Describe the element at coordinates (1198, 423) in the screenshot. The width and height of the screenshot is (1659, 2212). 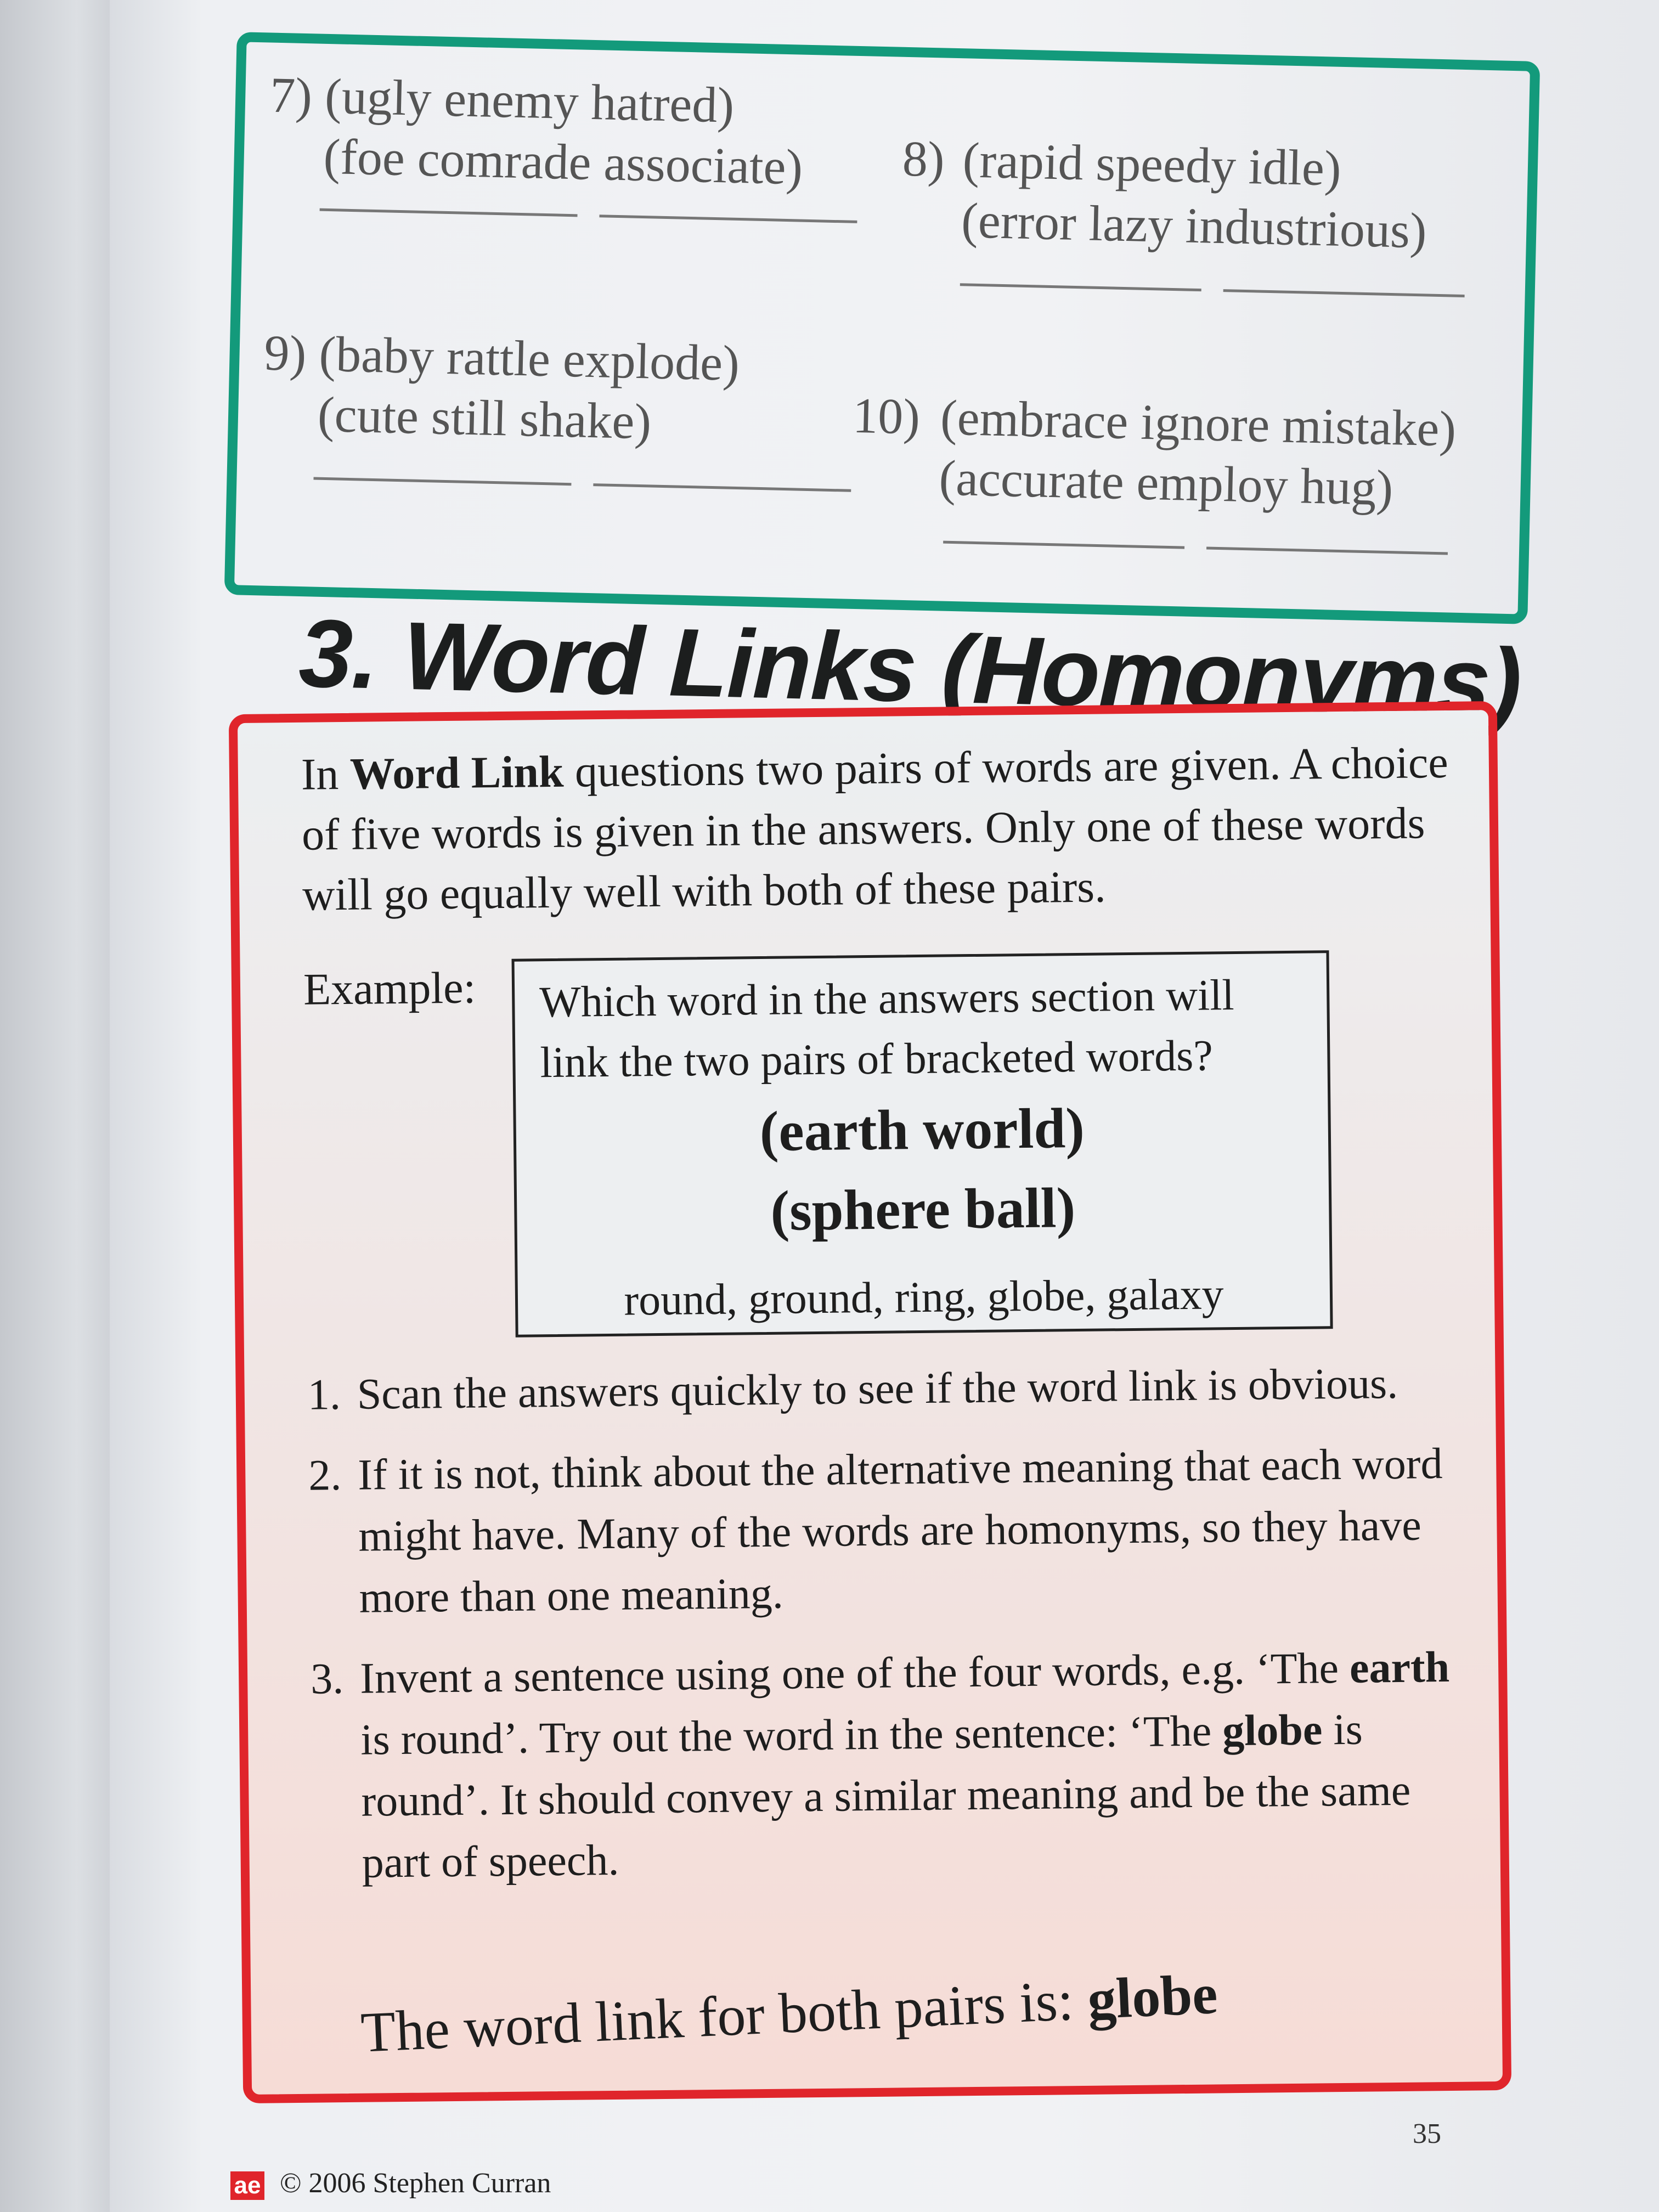
I see `question-line: (embrace ignore mistake)` at that location.